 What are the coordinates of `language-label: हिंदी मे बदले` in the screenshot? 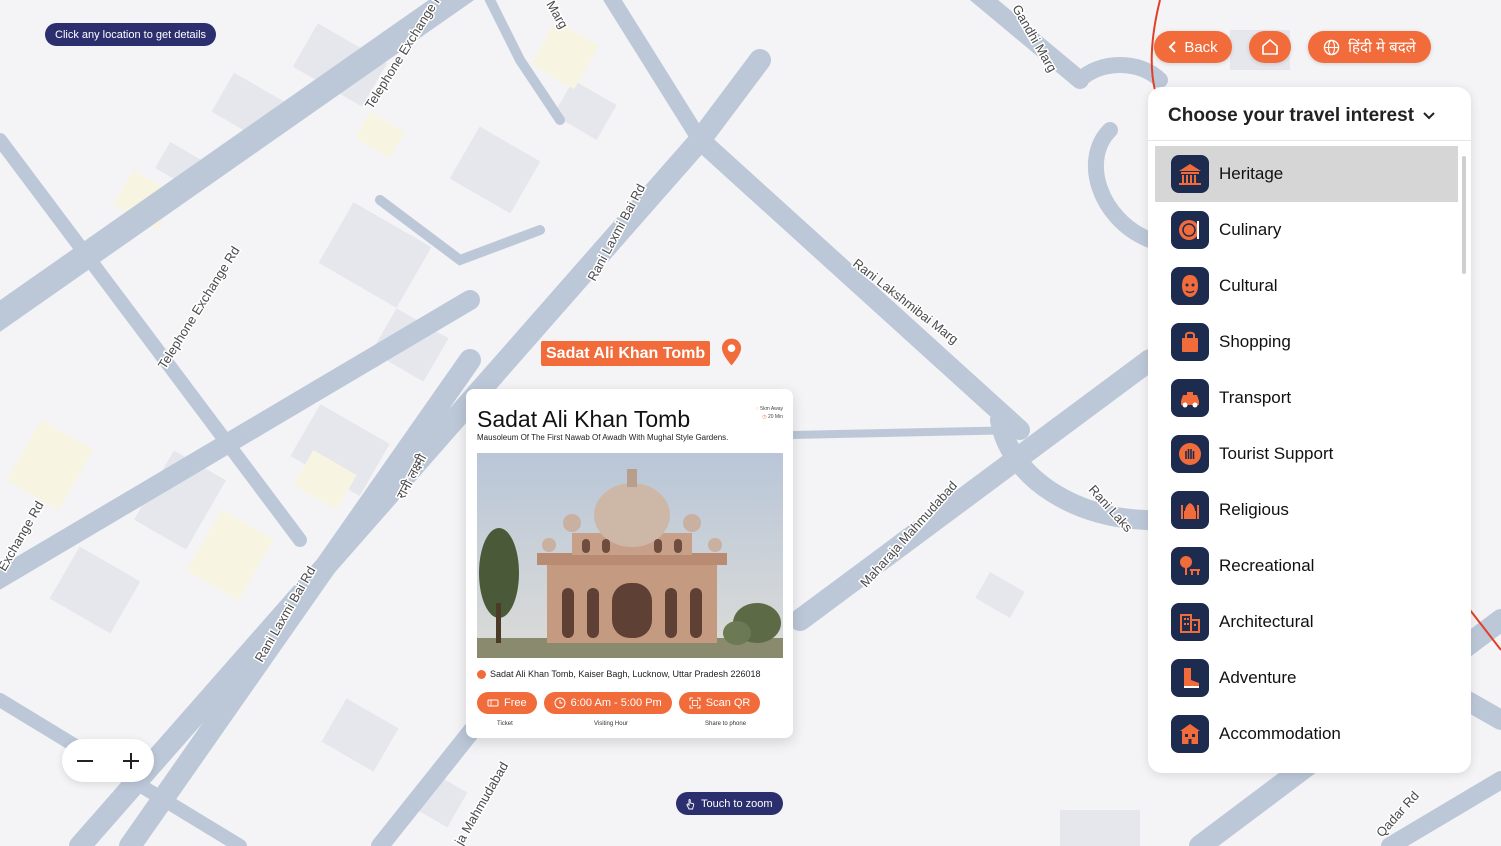 It's located at (1382, 47).